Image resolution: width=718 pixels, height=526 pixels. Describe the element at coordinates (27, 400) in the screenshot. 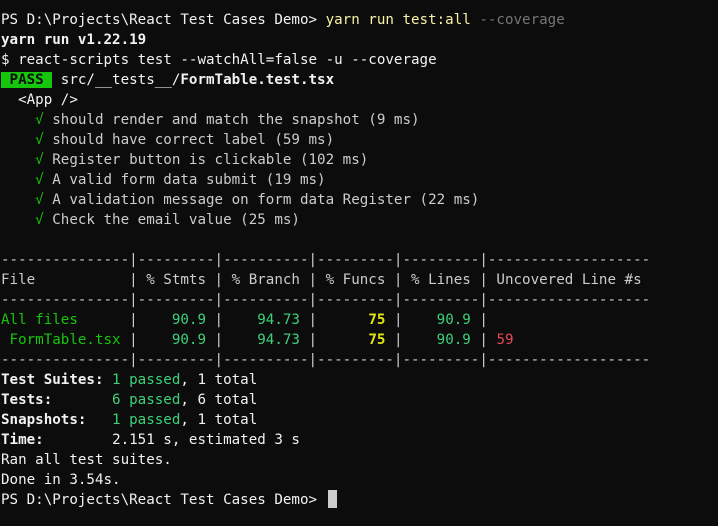

I see `summary-label: Tests:` at that location.